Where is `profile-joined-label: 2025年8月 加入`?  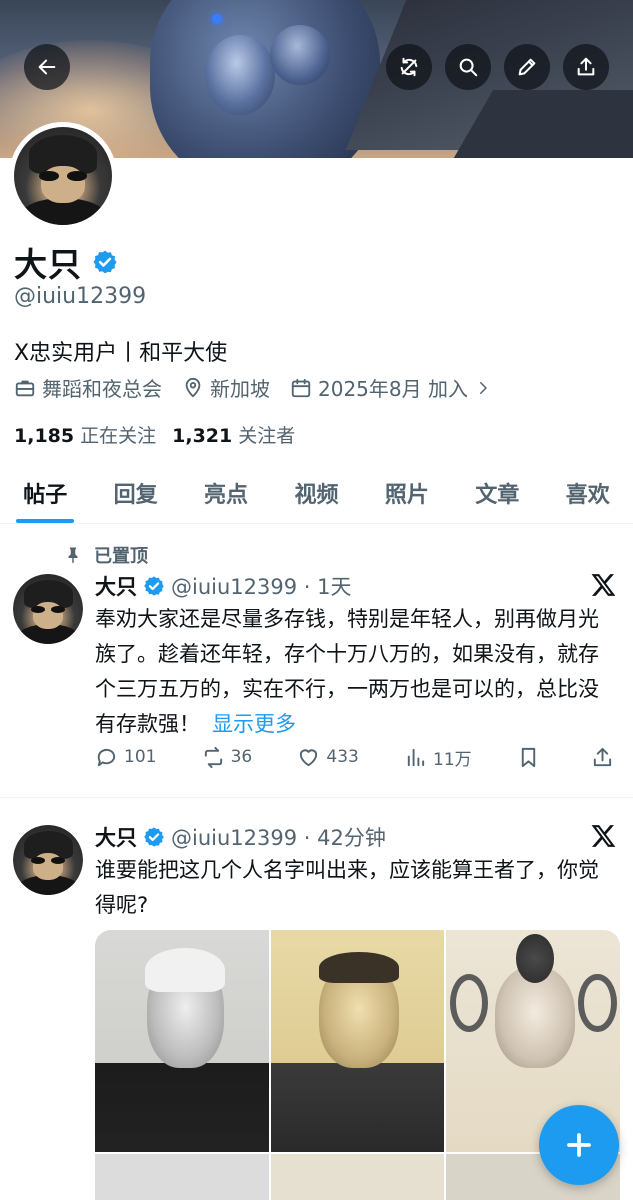 profile-joined-label: 2025年8月 加入 is located at coordinates (393, 389).